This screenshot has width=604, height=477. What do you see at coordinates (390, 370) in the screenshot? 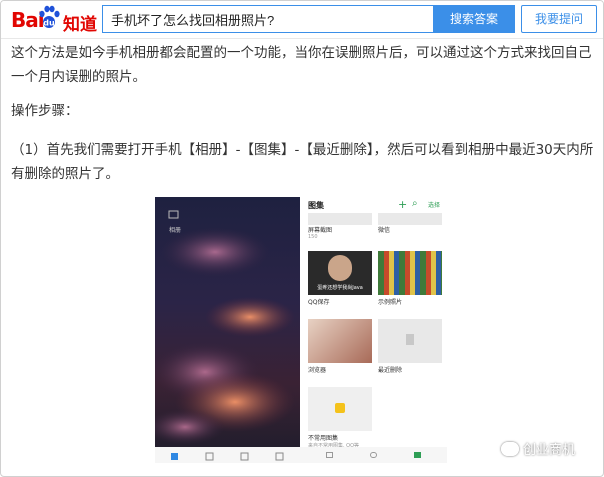
I see `album-name: 最近删除` at bounding box center [390, 370].